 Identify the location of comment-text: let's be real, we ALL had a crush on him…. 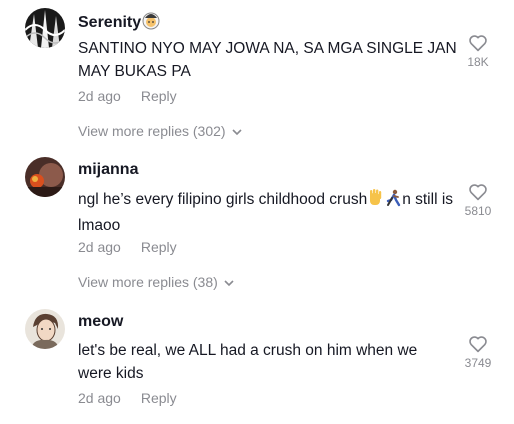
(248, 362).